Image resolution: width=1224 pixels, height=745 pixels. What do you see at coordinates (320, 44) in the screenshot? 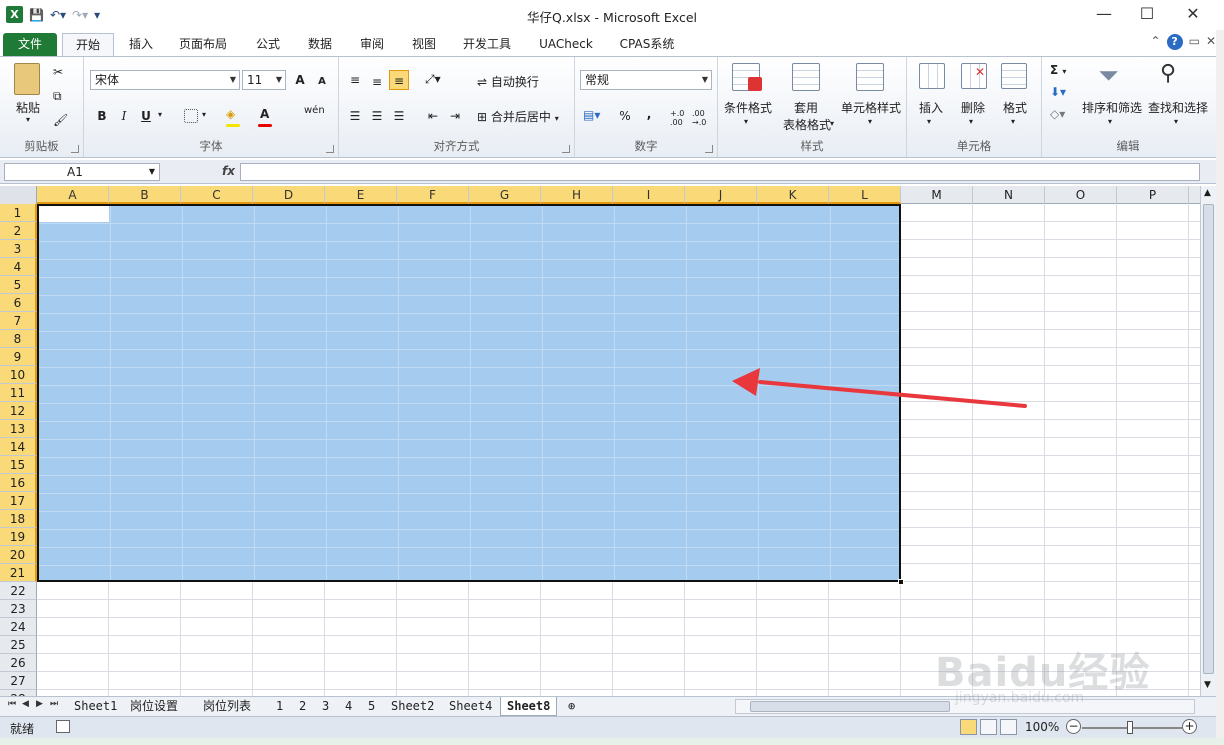
I see `tab-data: 数据` at bounding box center [320, 44].